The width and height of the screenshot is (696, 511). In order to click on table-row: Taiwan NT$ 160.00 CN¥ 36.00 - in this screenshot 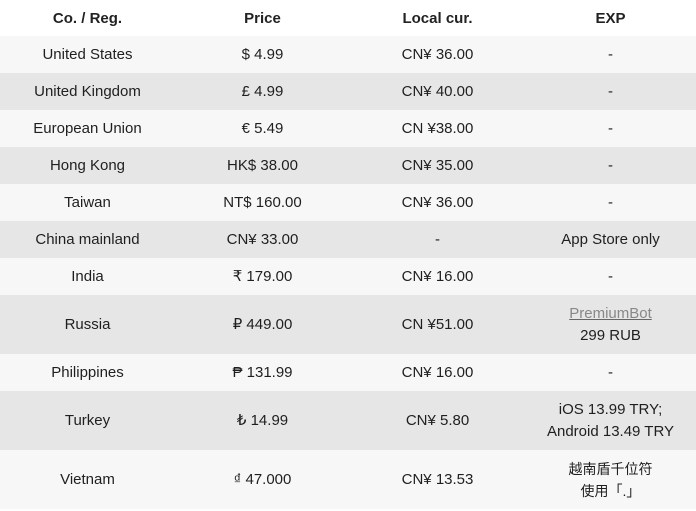, I will do `click(348, 202)`.